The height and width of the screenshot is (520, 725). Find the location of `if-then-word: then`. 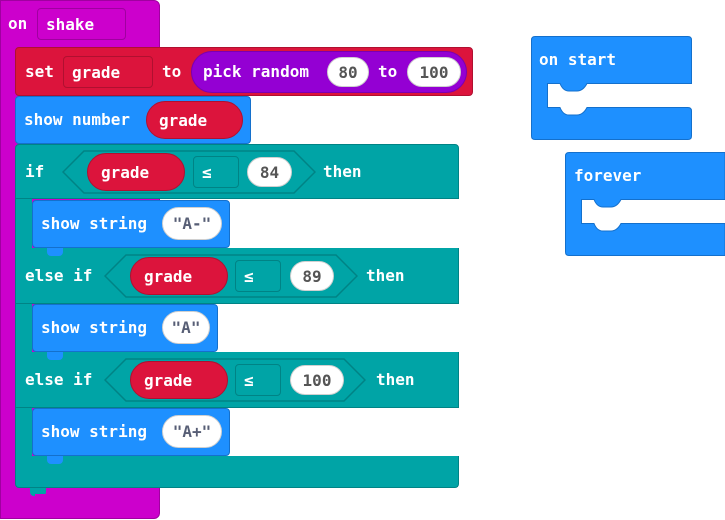

if-then-word: then is located at coordinates (342, 171).